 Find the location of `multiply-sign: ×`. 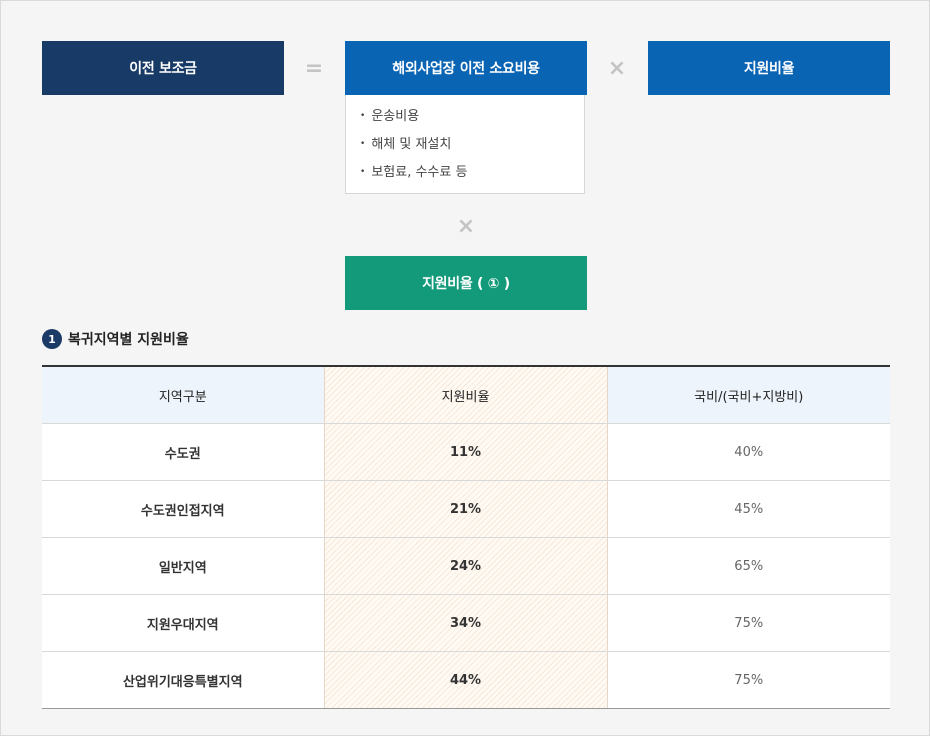

multiply-sign: × is located at coordinates (617, 68).